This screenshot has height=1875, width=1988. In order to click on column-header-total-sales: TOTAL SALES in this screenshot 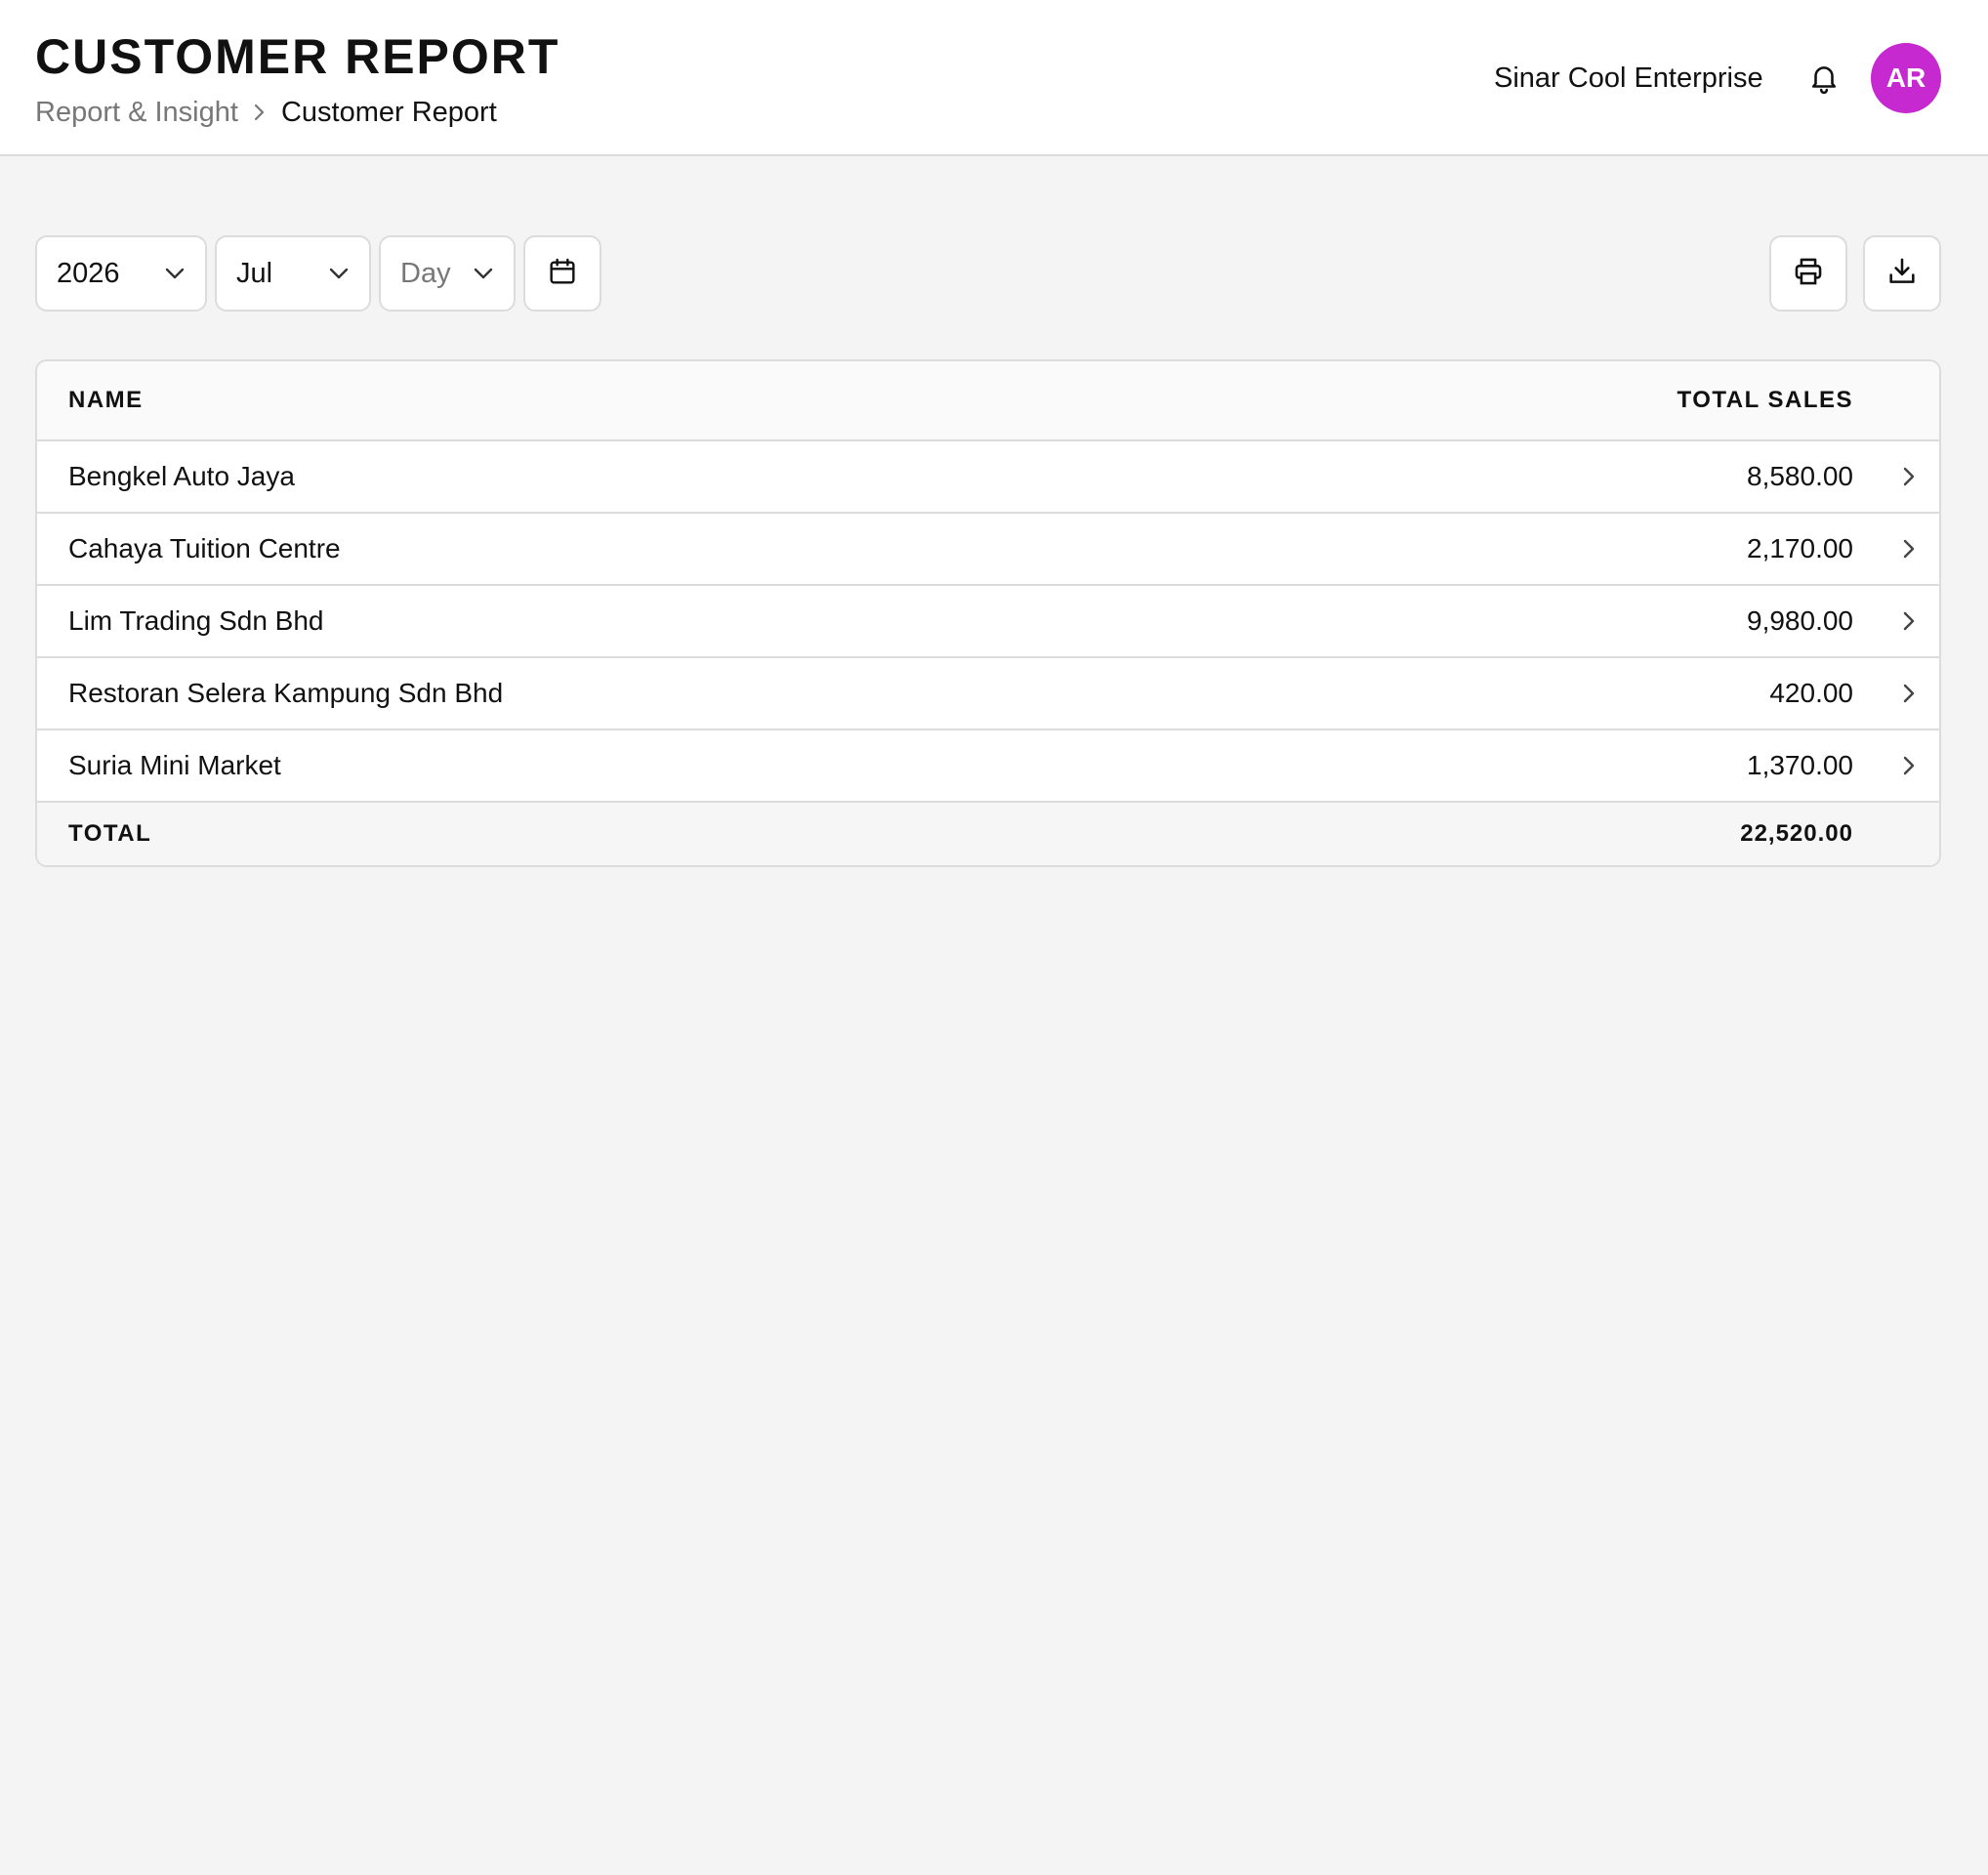, I will do `click(1765, 400)`.